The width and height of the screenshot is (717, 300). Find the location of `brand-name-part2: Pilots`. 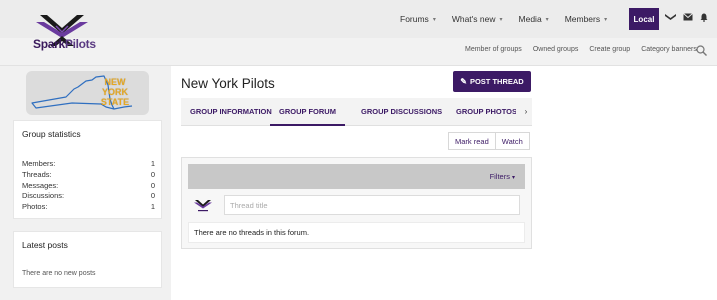

brand-name-part2: Pilots is located at coordinates (80, 44).